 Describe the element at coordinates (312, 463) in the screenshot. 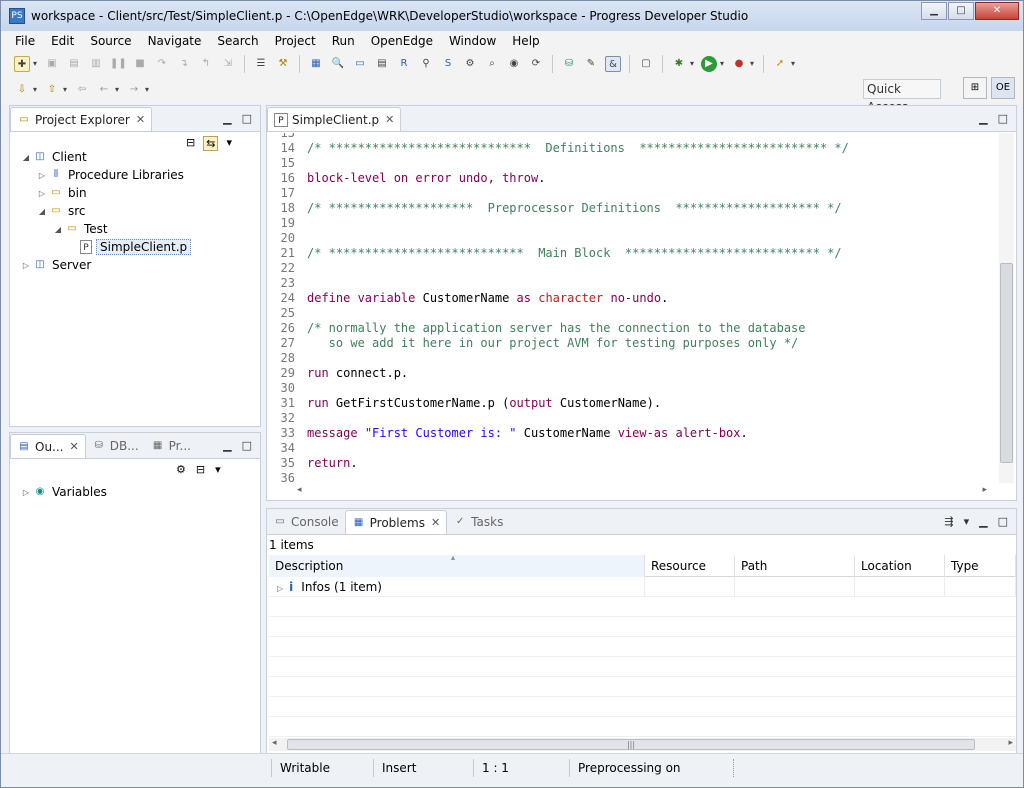

I see `code-line: 35 return.` at that location.